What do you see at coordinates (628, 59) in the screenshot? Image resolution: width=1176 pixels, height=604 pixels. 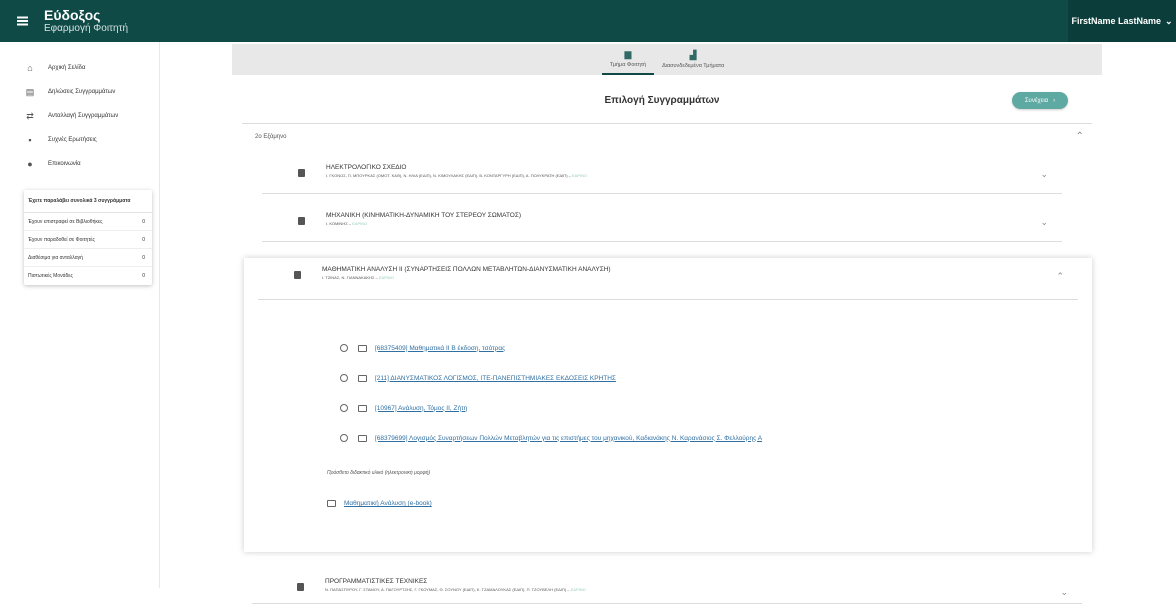 I see `tab-student-department: ▆ Τμήμα Φοιτητή` at bounding box center [628, 59].